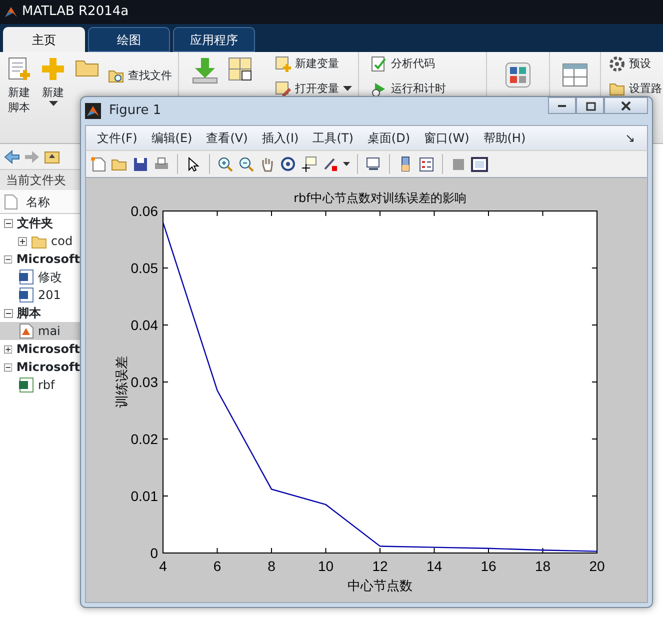 The height and width of the screenshot is (624, 663). Describe the element at coordinates (434, 566) in the screenshot. I see `x-tick-label: 14` at that location.